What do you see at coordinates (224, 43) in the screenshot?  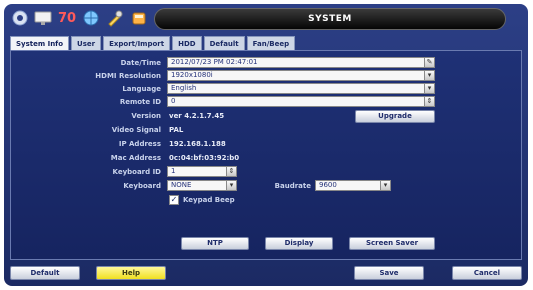 I see `tab-default: Default` at bounding box center [224, 43].